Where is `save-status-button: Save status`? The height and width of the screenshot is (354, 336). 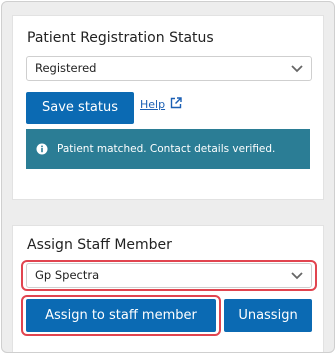 save-status-button: Save status is located at coordinates (80, 108).